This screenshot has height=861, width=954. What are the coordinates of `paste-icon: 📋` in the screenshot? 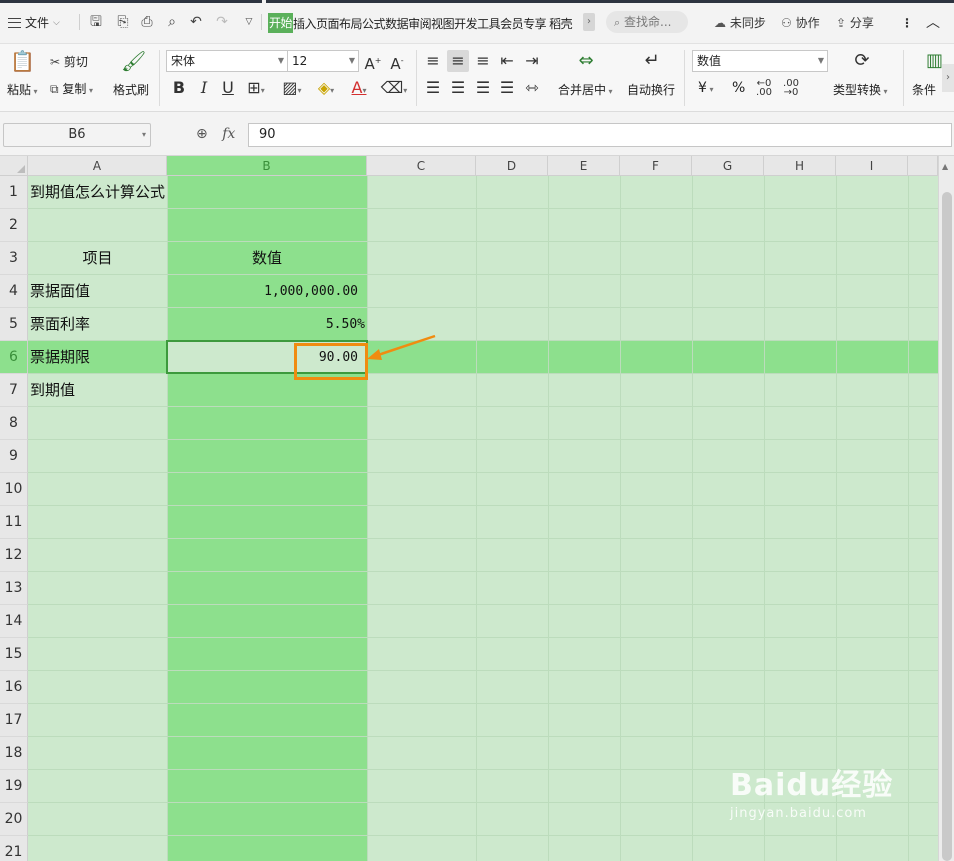 It's located at (22, 63).